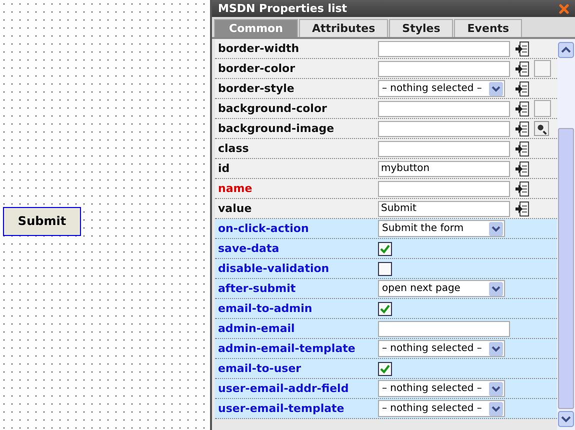  I want to click on property-label: name, so click(235, 188).